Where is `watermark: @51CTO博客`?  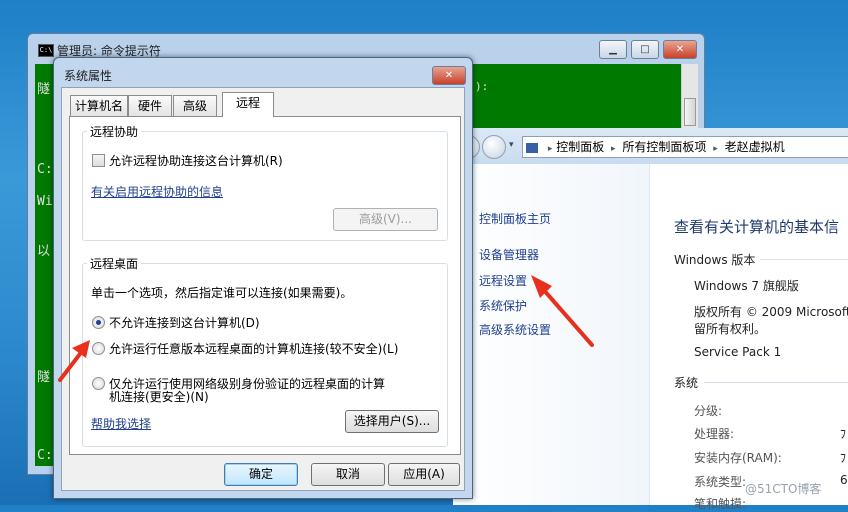
watermark: @51CTO博客 is located at coordinates (783, 489).